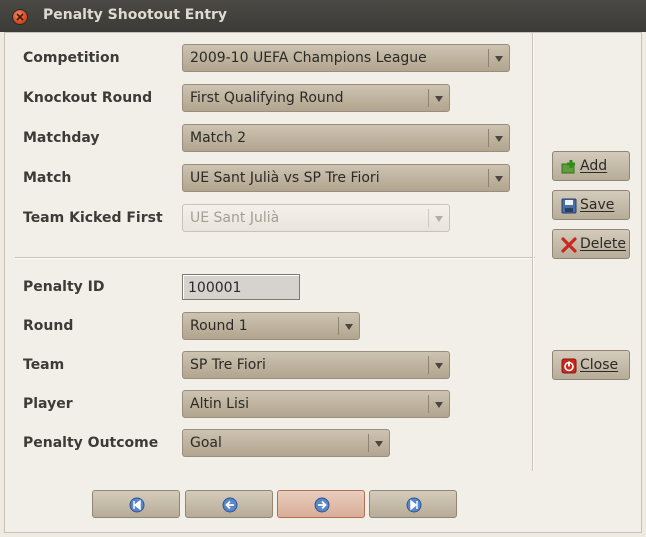 Image resolution: width=646 pixels, height=537 pixels. I want to click on penalty-outcome-label: Penalty Outcome, so click(91, 443).